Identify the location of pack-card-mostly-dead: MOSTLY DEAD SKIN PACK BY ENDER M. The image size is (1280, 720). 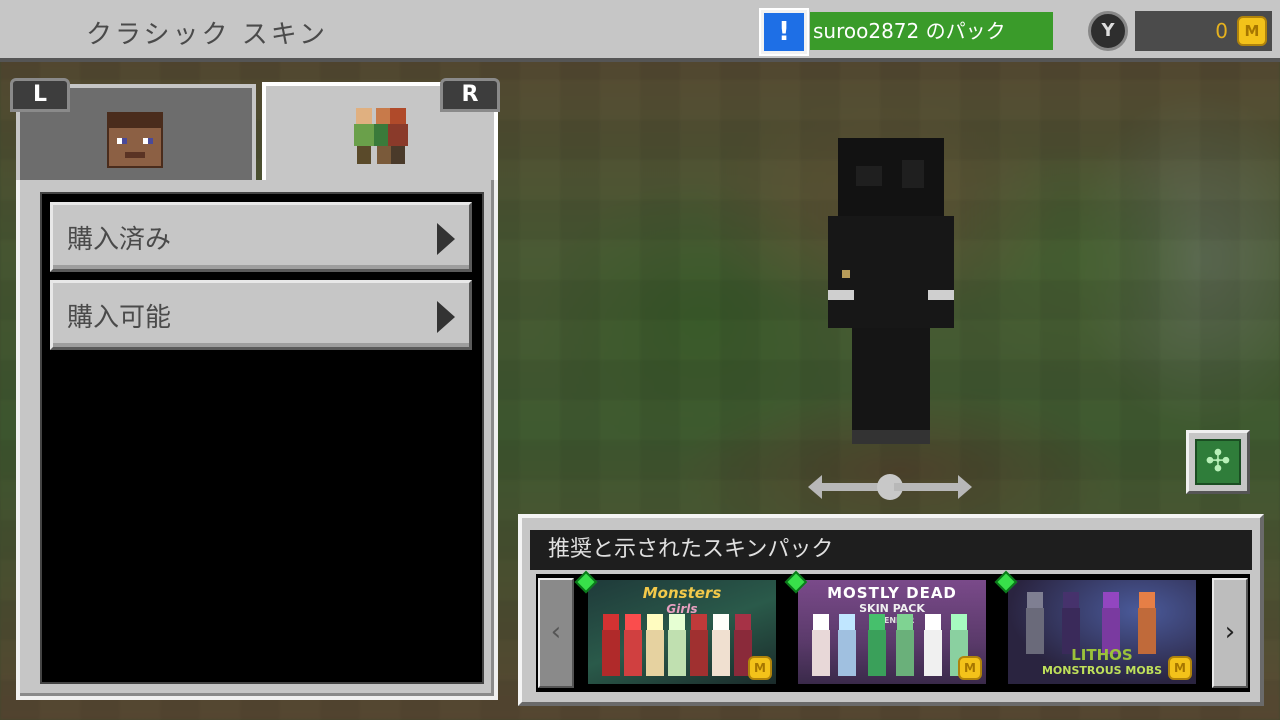
(885, 627).